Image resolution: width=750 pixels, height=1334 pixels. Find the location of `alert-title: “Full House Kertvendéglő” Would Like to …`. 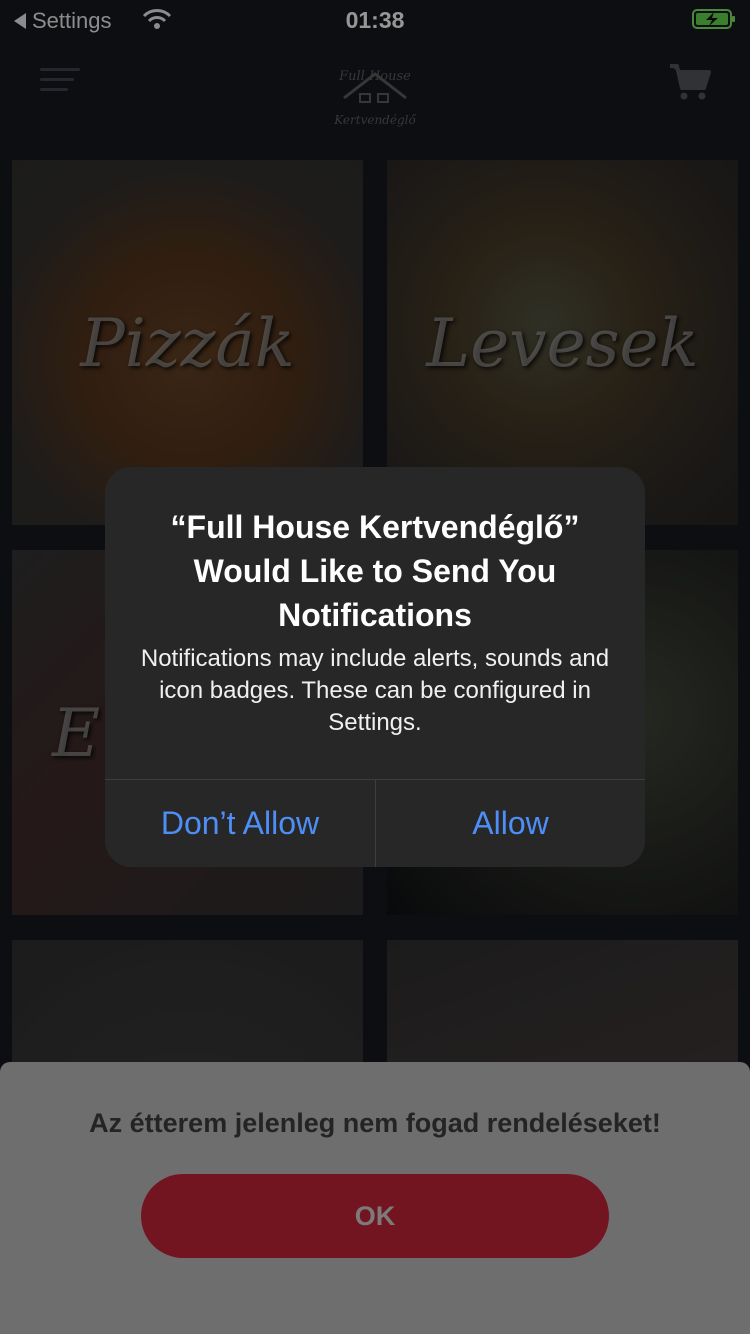

alert-title: “Full House Kertvendéglő” Would Like to … is located at coordinates (375, 571).